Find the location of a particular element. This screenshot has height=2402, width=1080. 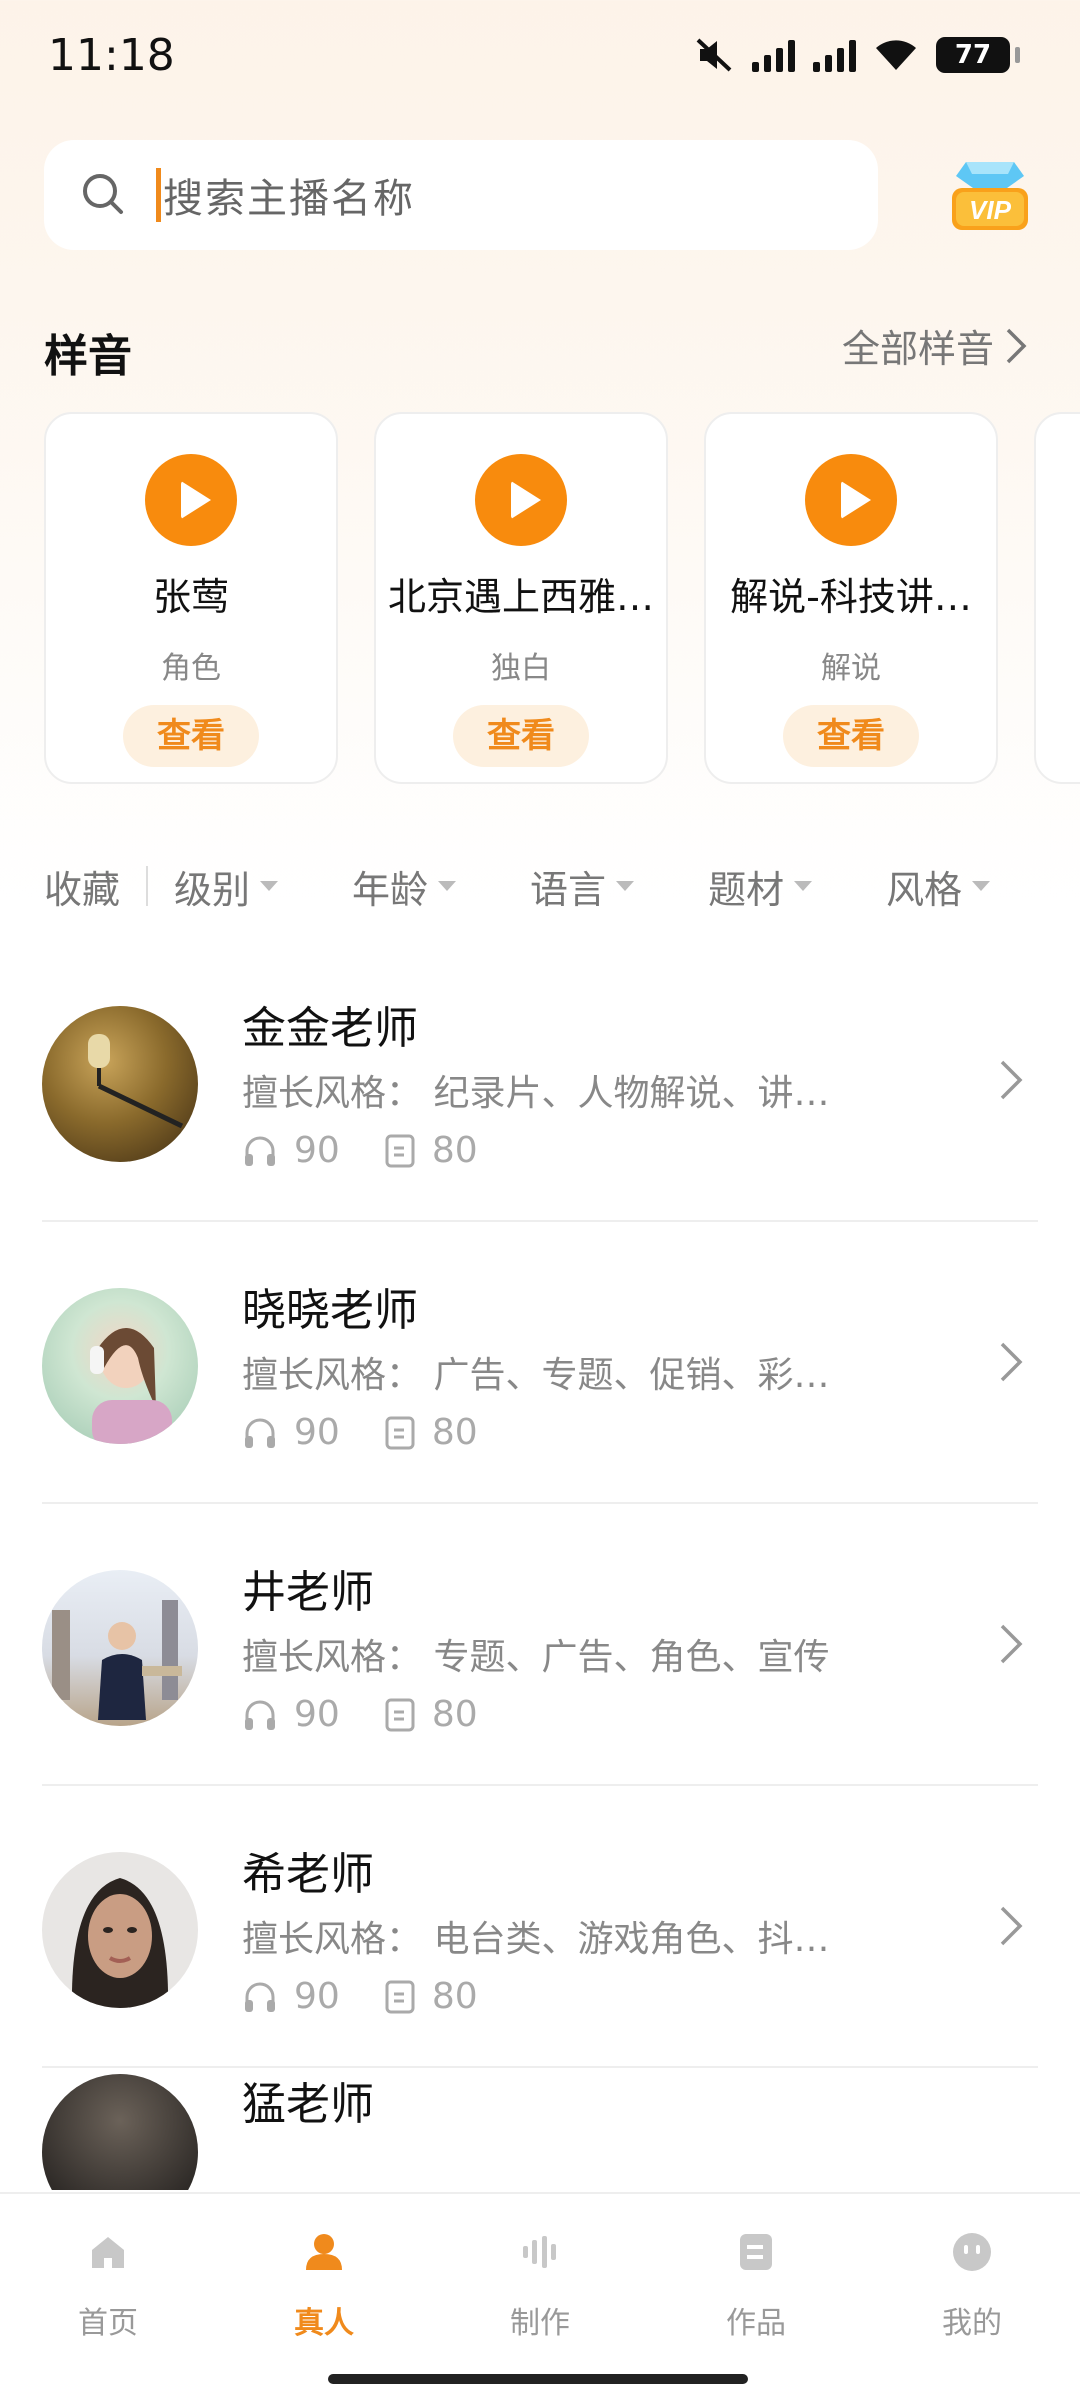

anchor-style: 擅长风格： 专题、广告、角色、宣传 is located at coordinates (535, 1654).